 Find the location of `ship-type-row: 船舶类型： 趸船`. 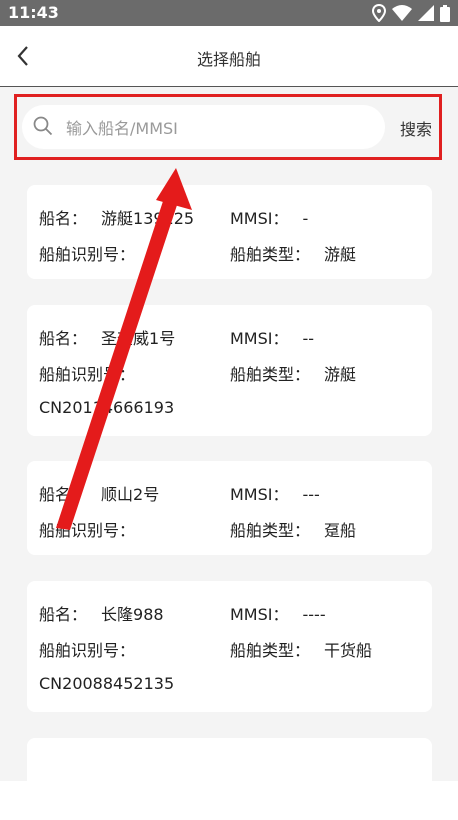

ship-type-row: 船舶类型： 趸船 is located at coordinates (293, 529).